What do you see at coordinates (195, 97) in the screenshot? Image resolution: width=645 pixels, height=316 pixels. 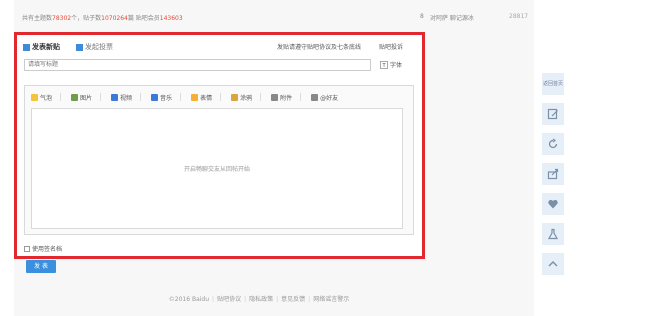 I see `face-icon` at bounding box center [195, 97].